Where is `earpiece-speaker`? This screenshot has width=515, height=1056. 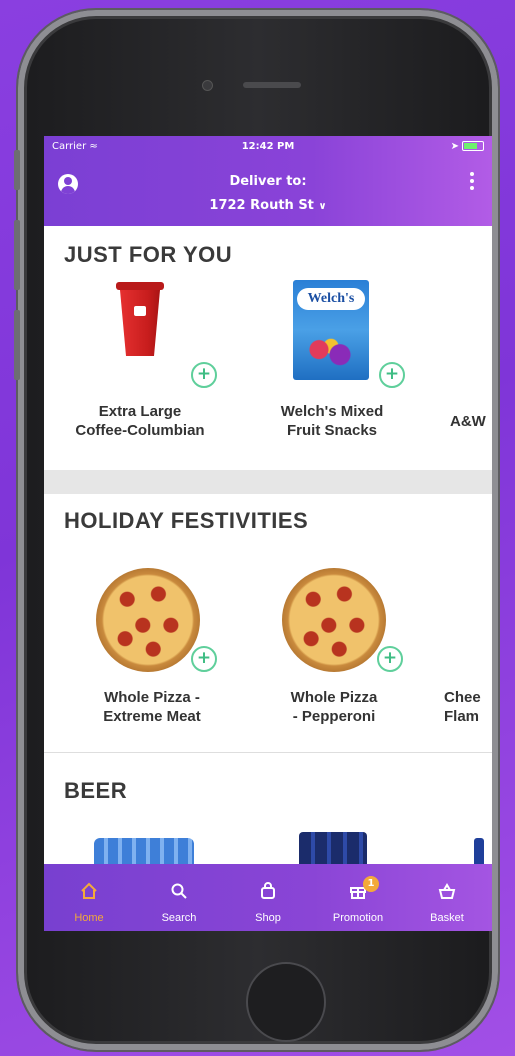
earpiece-speaker is located at coordinates (272, 85).